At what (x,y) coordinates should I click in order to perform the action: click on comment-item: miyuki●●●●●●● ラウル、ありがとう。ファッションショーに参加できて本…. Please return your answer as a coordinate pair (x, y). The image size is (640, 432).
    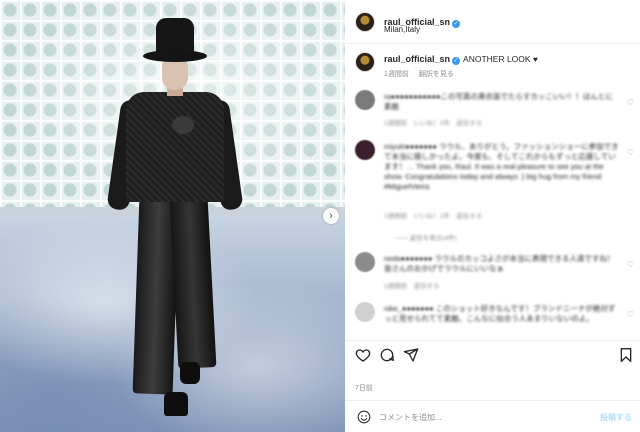
    Looking at the image, I should click on (492, 180).